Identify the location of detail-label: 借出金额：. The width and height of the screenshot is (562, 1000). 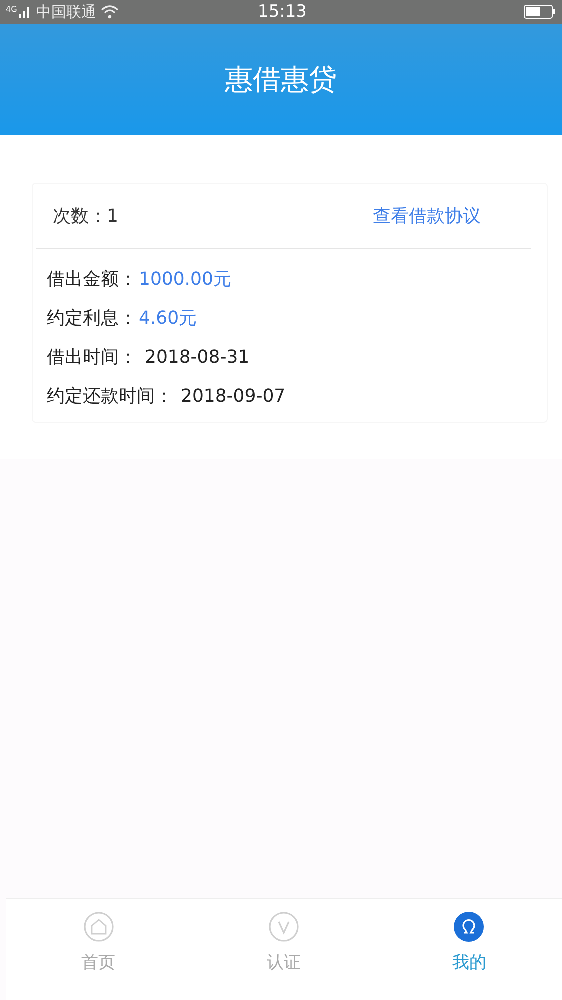
(92, 279).